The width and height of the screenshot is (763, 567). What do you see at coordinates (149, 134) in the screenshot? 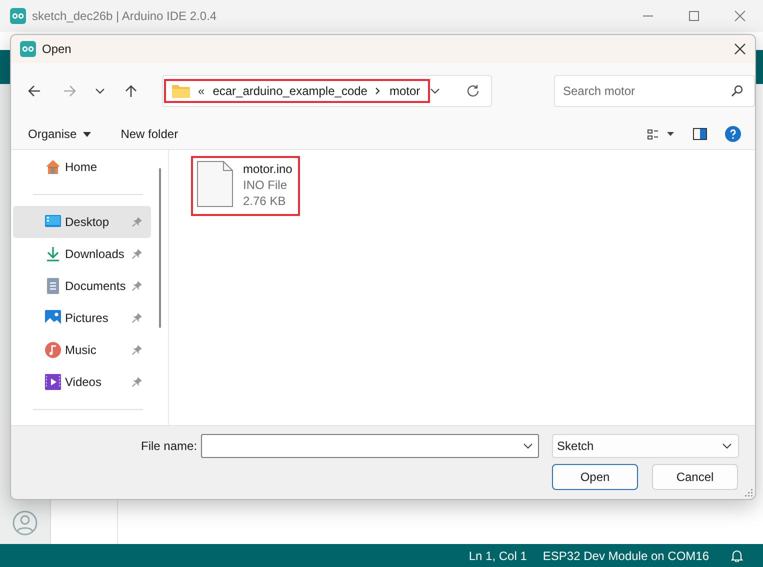
I see `new-folder-button: New folder` at bounding box center [149, 134].